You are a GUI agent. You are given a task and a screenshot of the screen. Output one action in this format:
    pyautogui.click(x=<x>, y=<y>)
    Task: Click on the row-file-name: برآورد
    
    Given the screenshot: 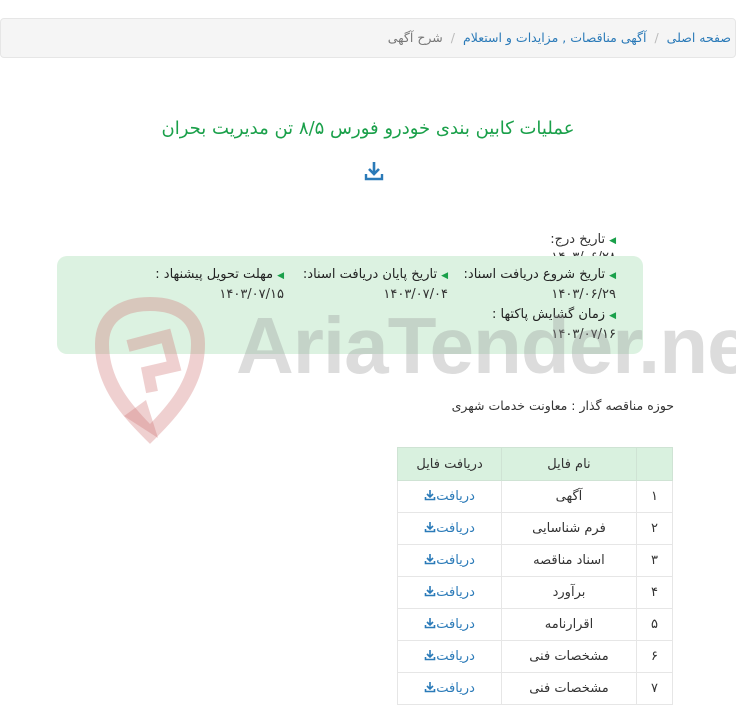 What is the action you would take?
    pyautogui.click(x=569, y=592)
    